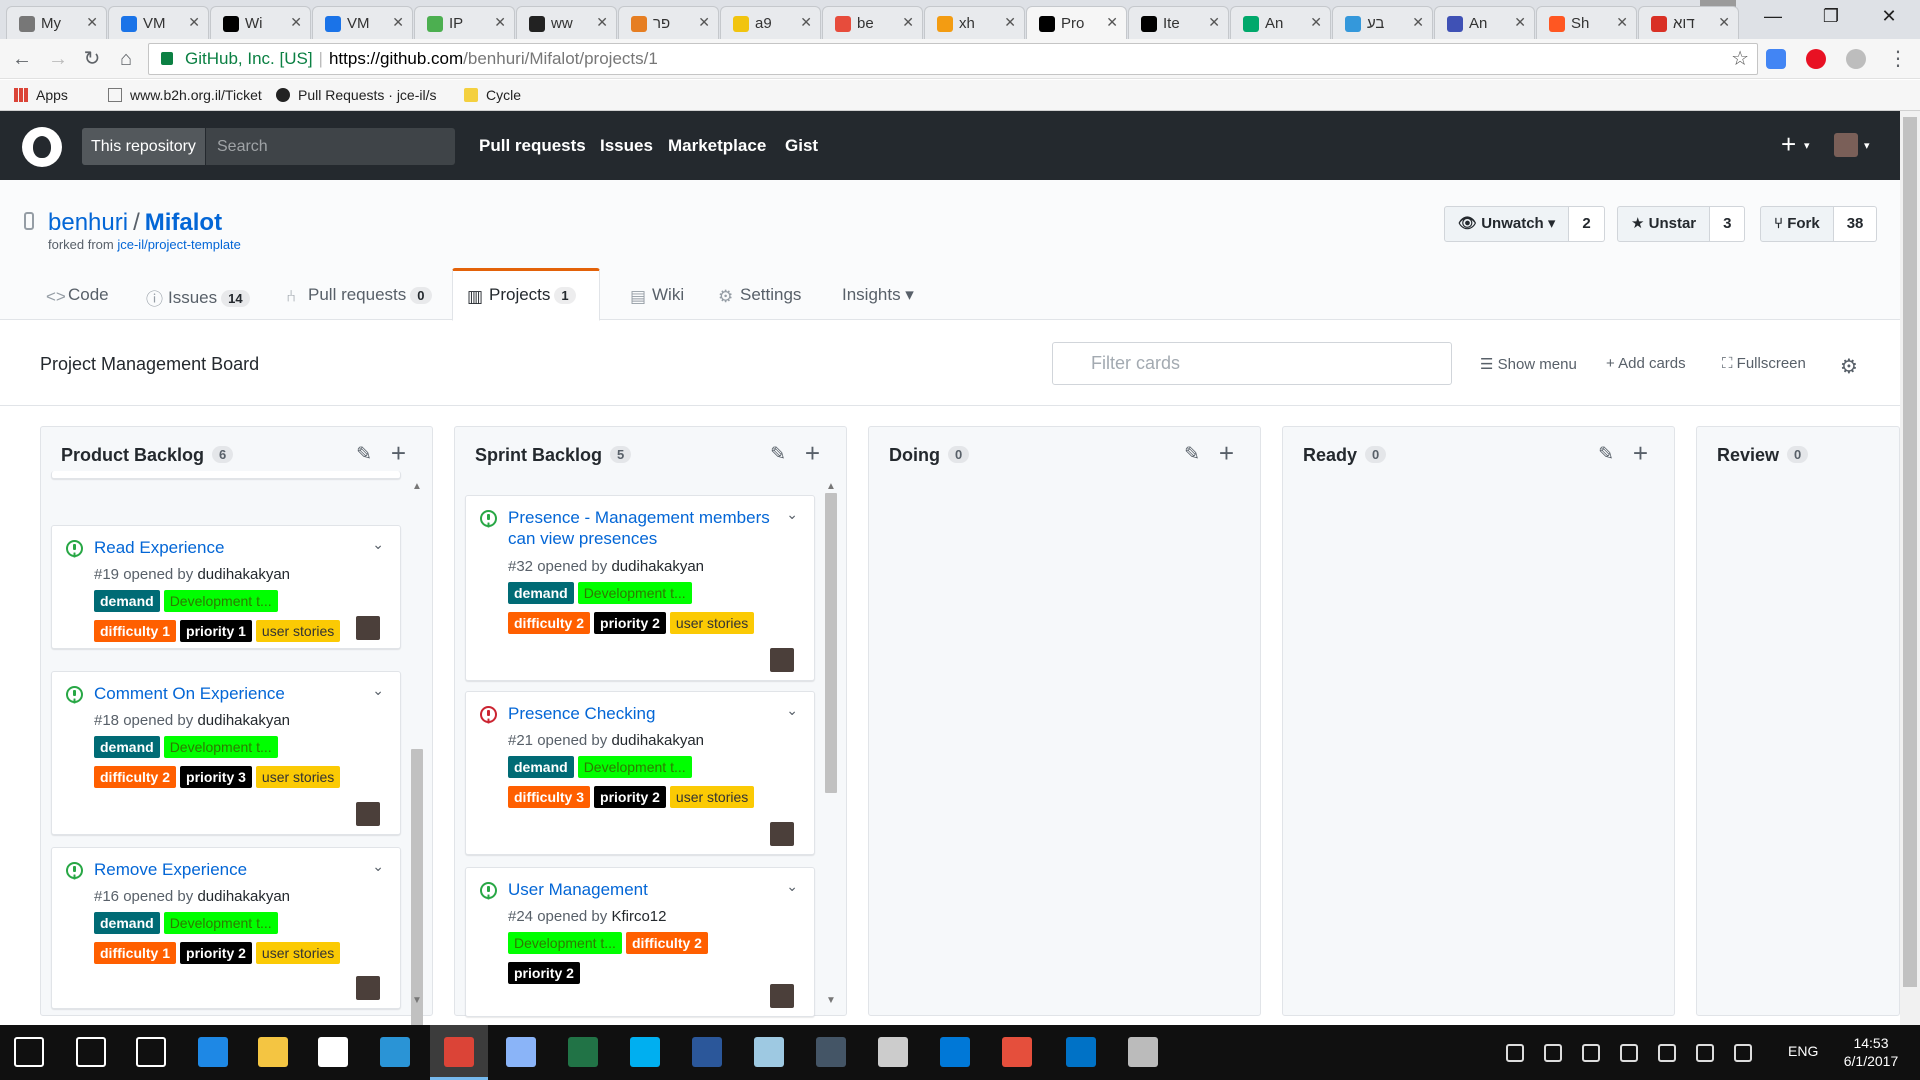  What do you see at coordinates (1856, 59) in the screenshot?
I see `skype-ext-icon` at bounding box center [1856, 59].